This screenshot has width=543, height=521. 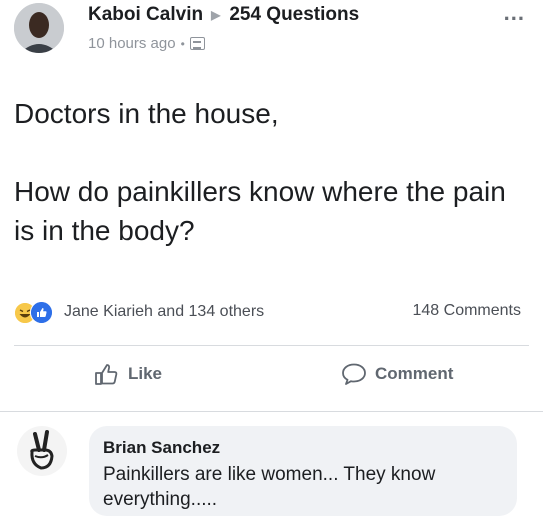 I want to click on commenter-avatar, so click(x=42, y=451).